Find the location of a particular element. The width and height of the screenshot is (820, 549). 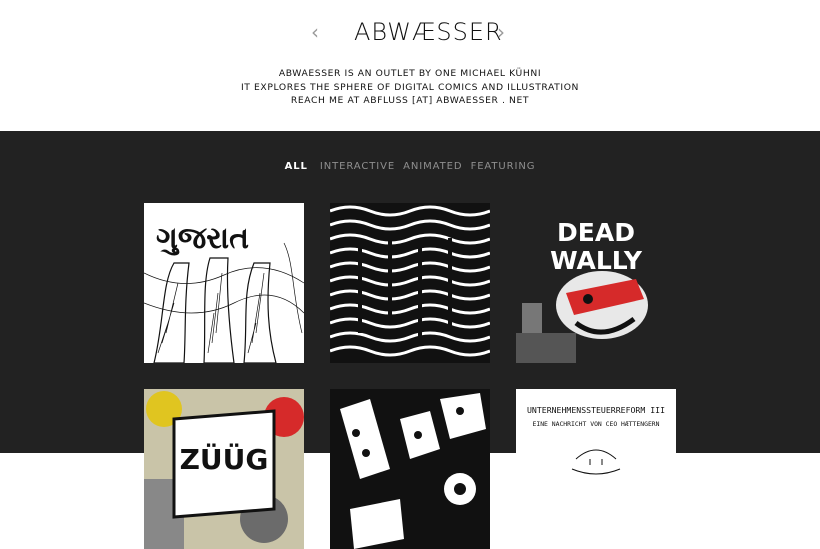

tile-zuug-title: ZÜÜG is located at coordinates (224, 459).